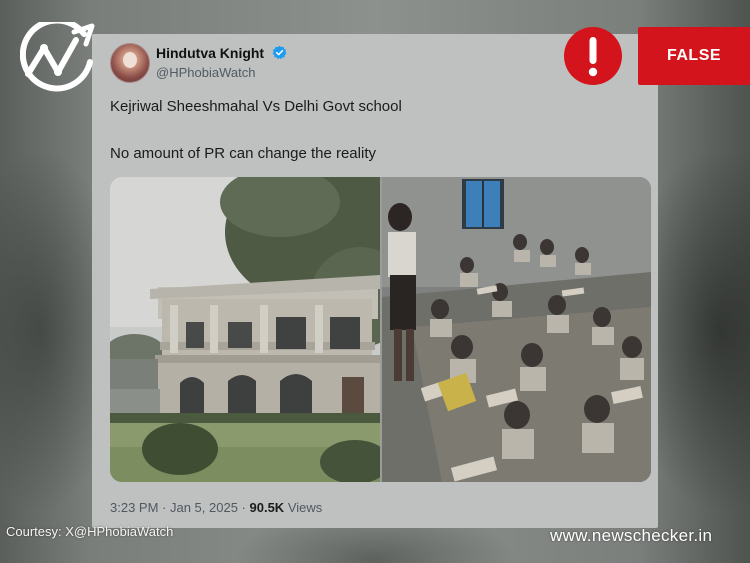  I want to click on tweet-time: 3:23 PM, so click(134, 507).